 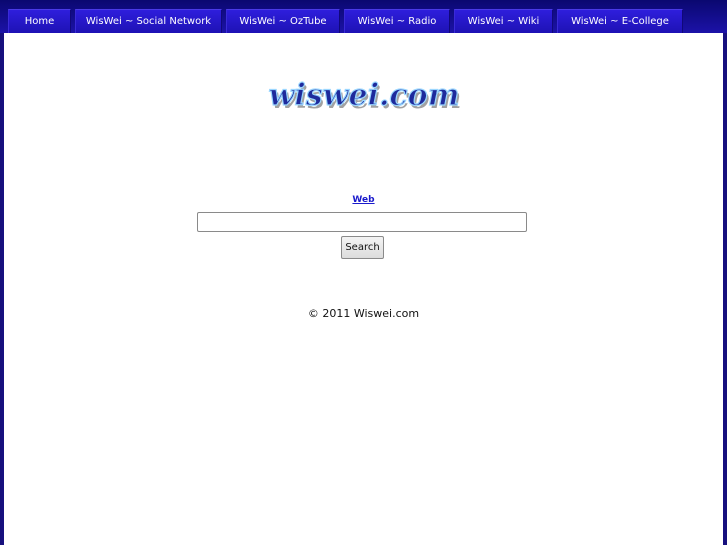 I want to click on nav-item-home: Home, so click(x=39, y=21).